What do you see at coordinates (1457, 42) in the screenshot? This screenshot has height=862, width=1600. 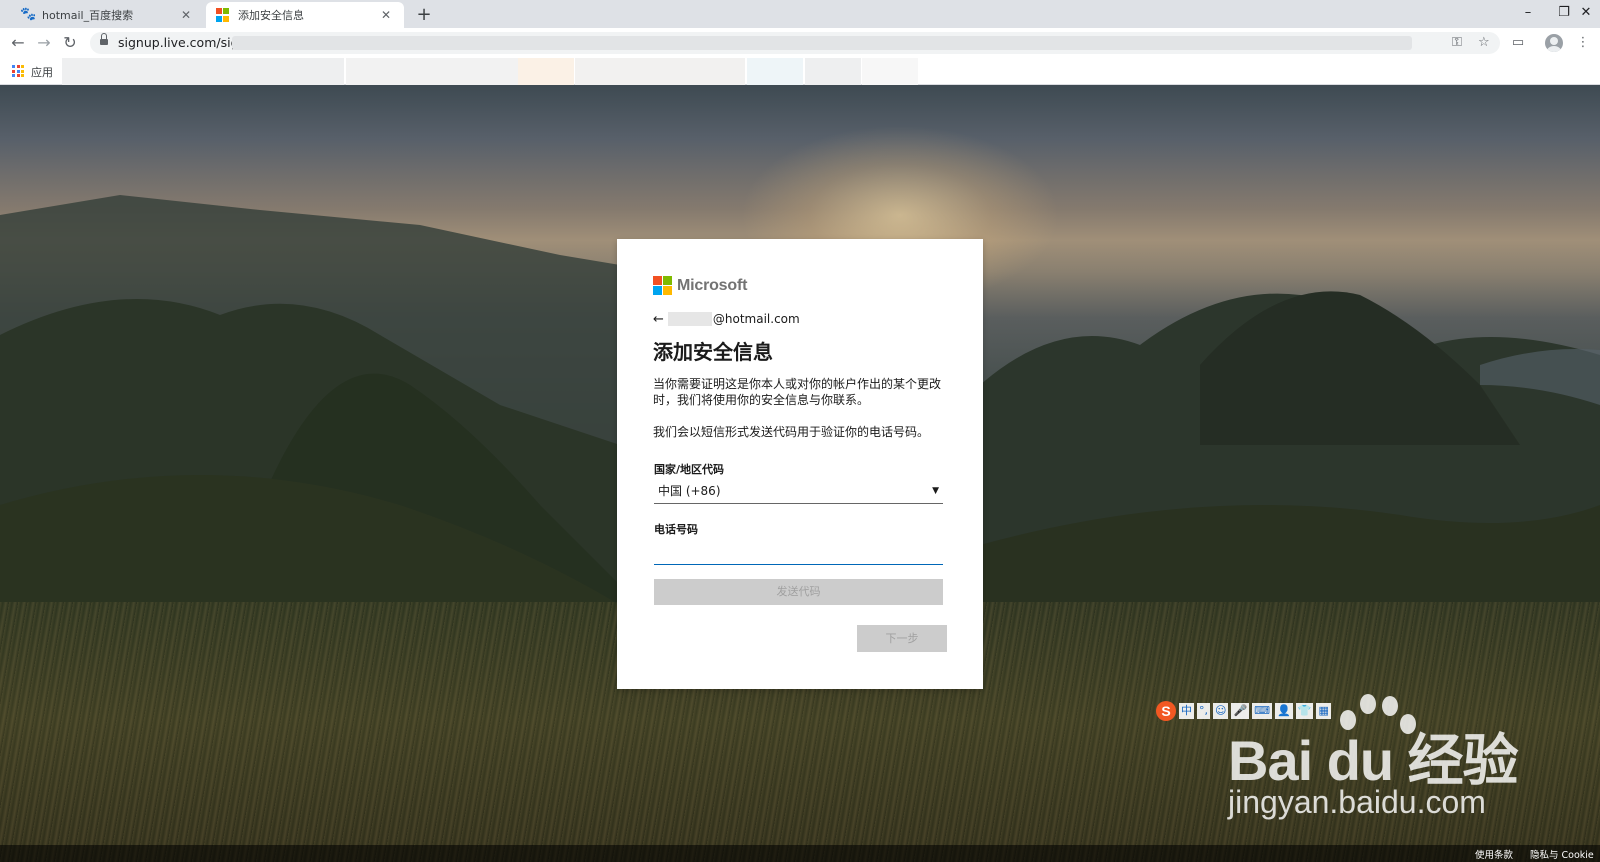 I see `key-icon: ⚿` at bounding box center [1457, 42].